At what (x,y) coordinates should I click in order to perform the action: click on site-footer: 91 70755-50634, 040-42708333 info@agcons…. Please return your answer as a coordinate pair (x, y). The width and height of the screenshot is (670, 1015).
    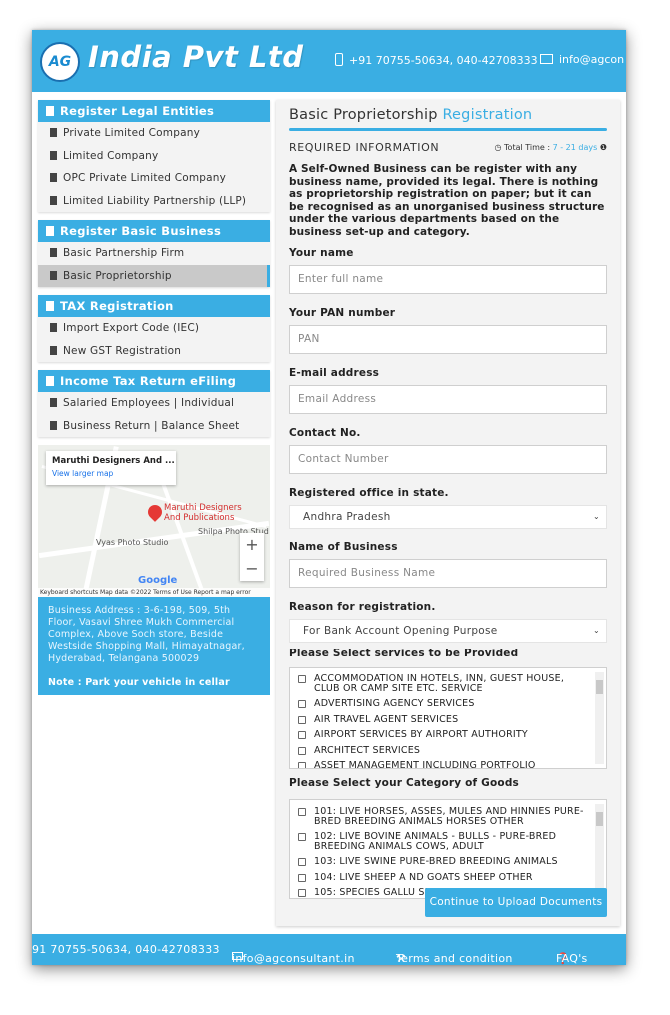
    Looking at the image, I should click on (329, 949).